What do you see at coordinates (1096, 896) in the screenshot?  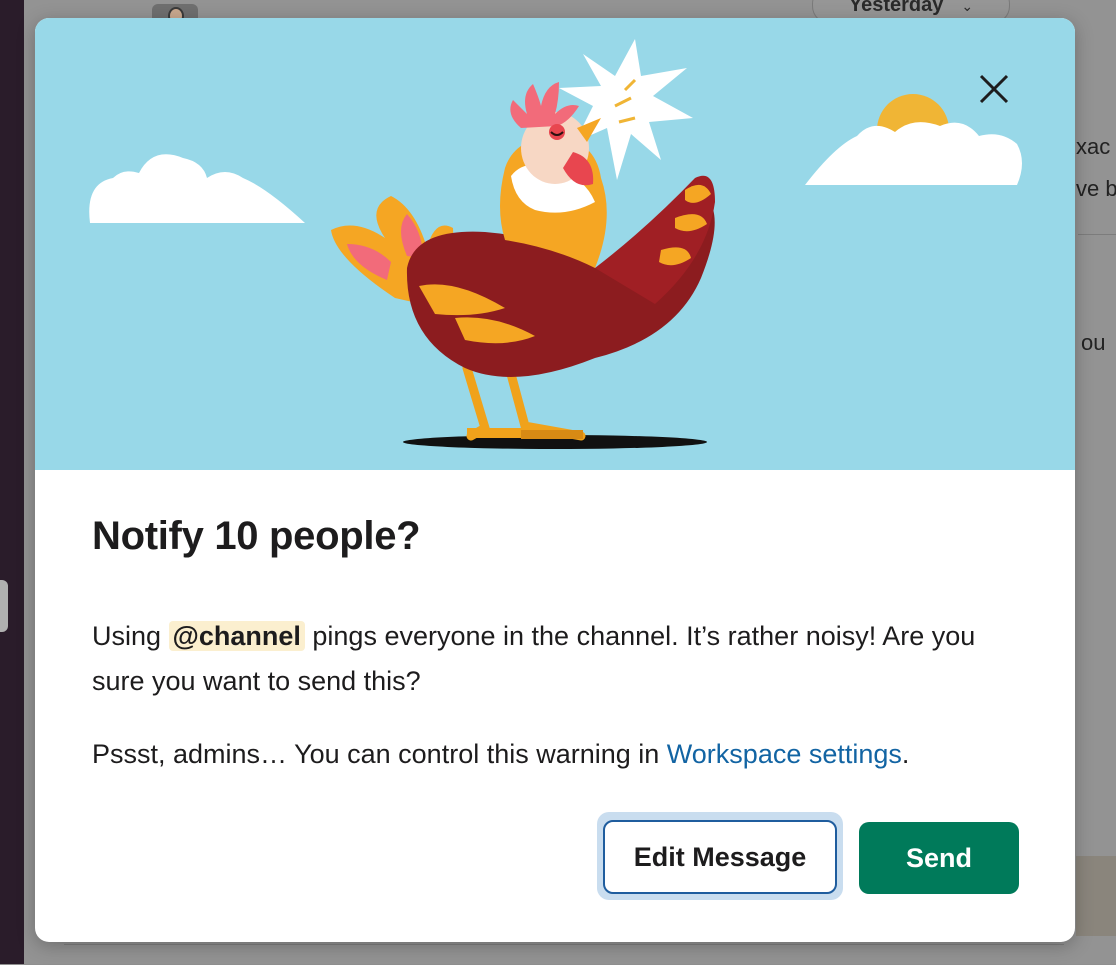 I see `background-panel` at bounding box center [1096, 896].